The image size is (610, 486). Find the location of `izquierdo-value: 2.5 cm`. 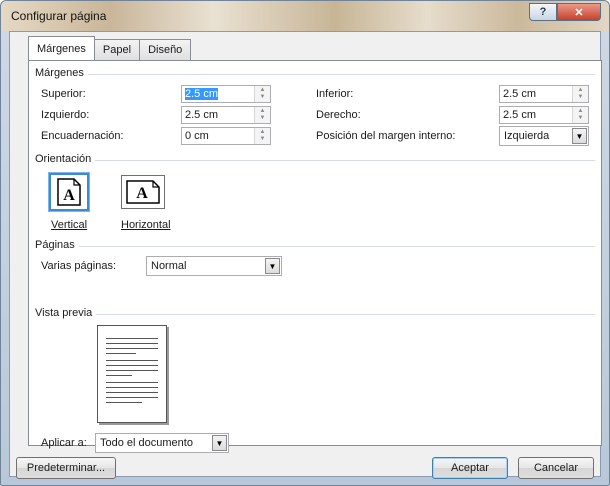

izquierdo-value: 2.5 cm is located at coordinates (202, 115).